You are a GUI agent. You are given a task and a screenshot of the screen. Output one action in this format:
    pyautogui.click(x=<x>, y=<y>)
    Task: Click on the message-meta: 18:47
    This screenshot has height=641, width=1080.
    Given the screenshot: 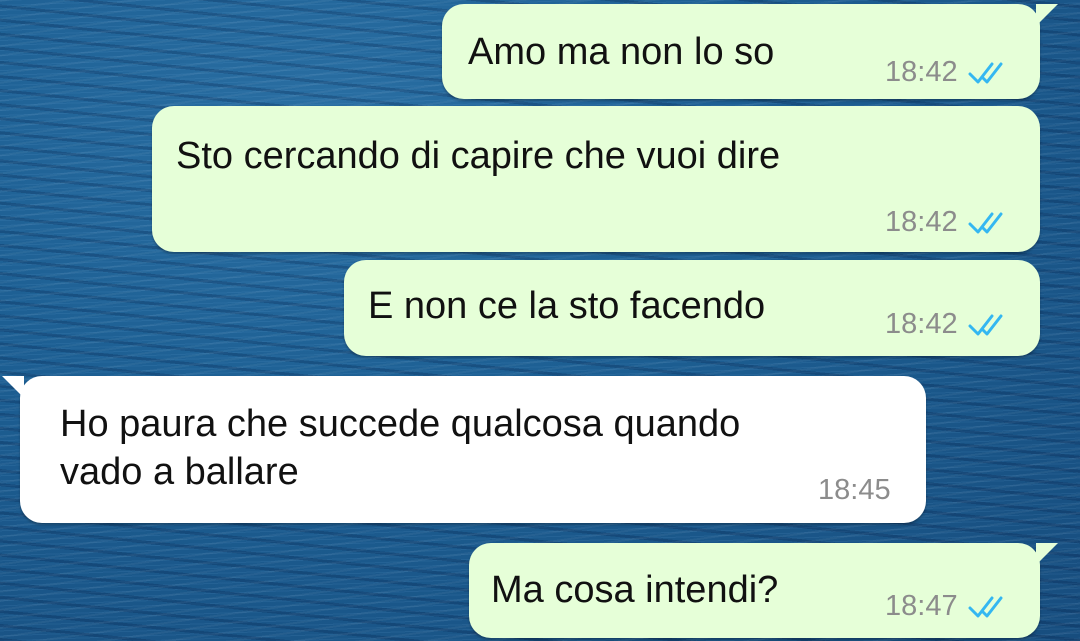 What is the action you would take?
    pyautogui.click(x=947, y=606)
    